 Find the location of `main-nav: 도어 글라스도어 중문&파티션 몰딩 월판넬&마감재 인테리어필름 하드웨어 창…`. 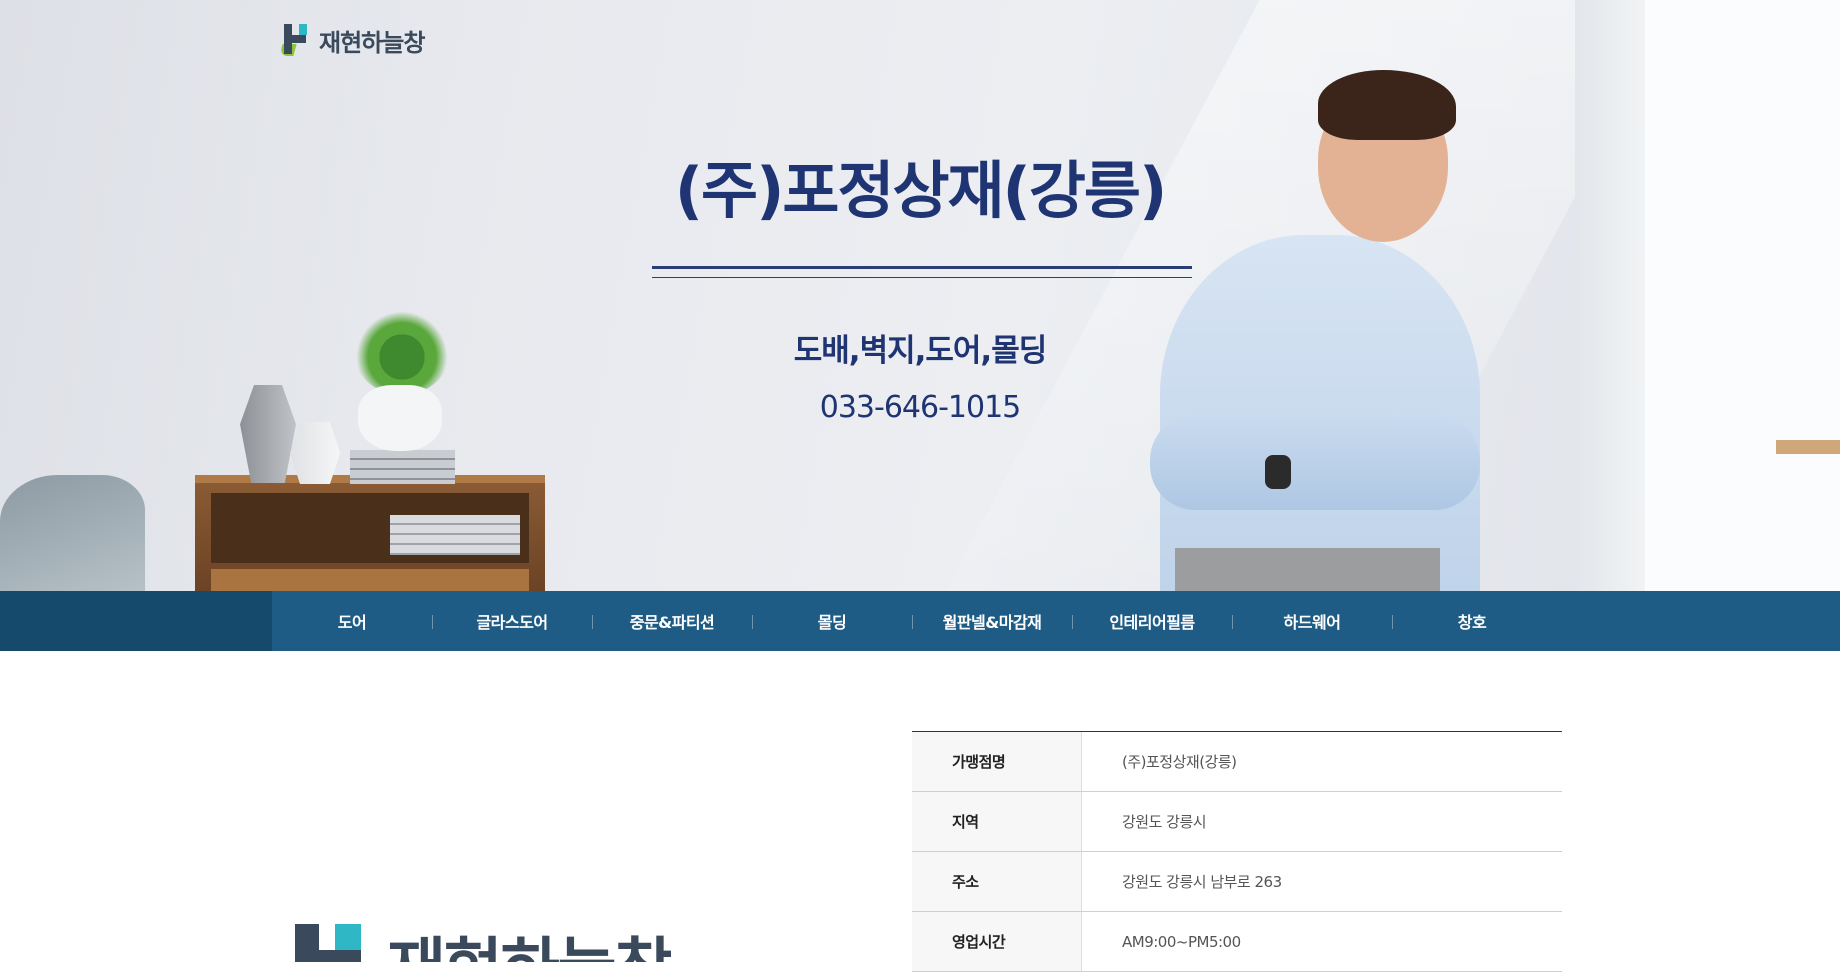

main-nav: 도어 글라스도어 중문&파티션 몰딩 월판넬&마감재 인테리어필름 하드웨어 창… is located at coordinates (920, 621).